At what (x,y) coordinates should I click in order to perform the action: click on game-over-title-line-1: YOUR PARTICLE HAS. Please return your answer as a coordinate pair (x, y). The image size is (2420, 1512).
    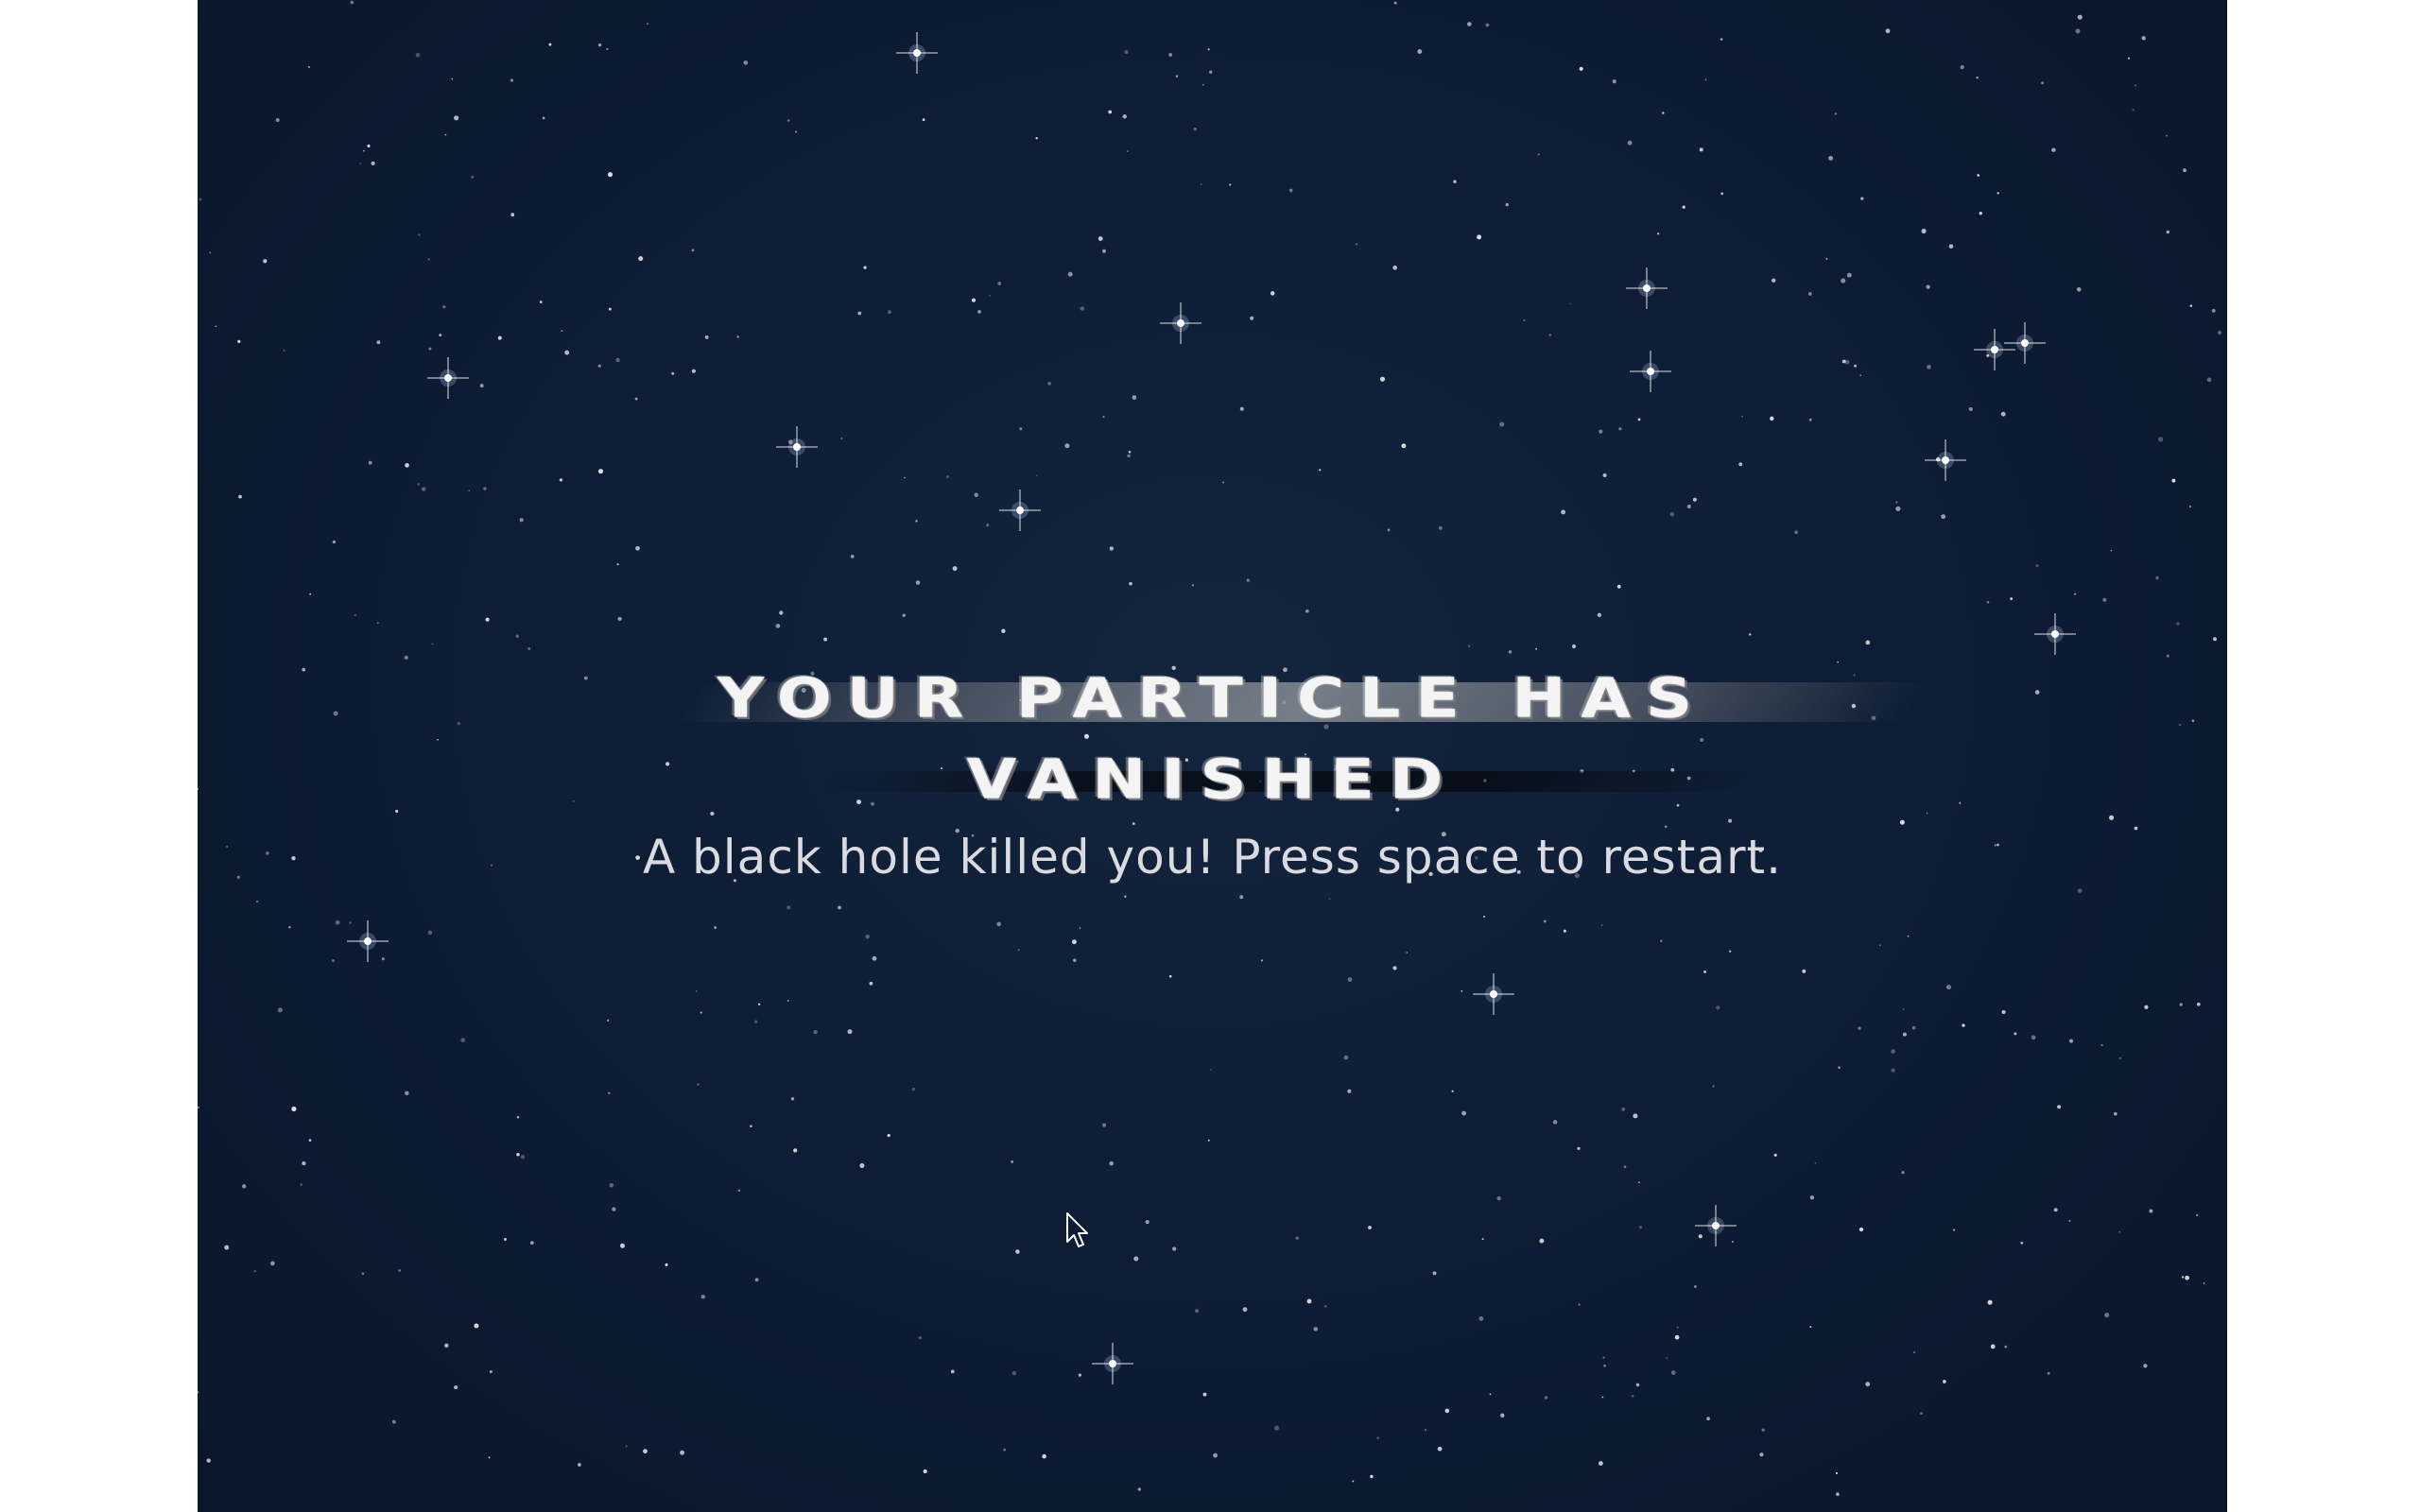
    Looking at the image, I should click on (1212, 698).